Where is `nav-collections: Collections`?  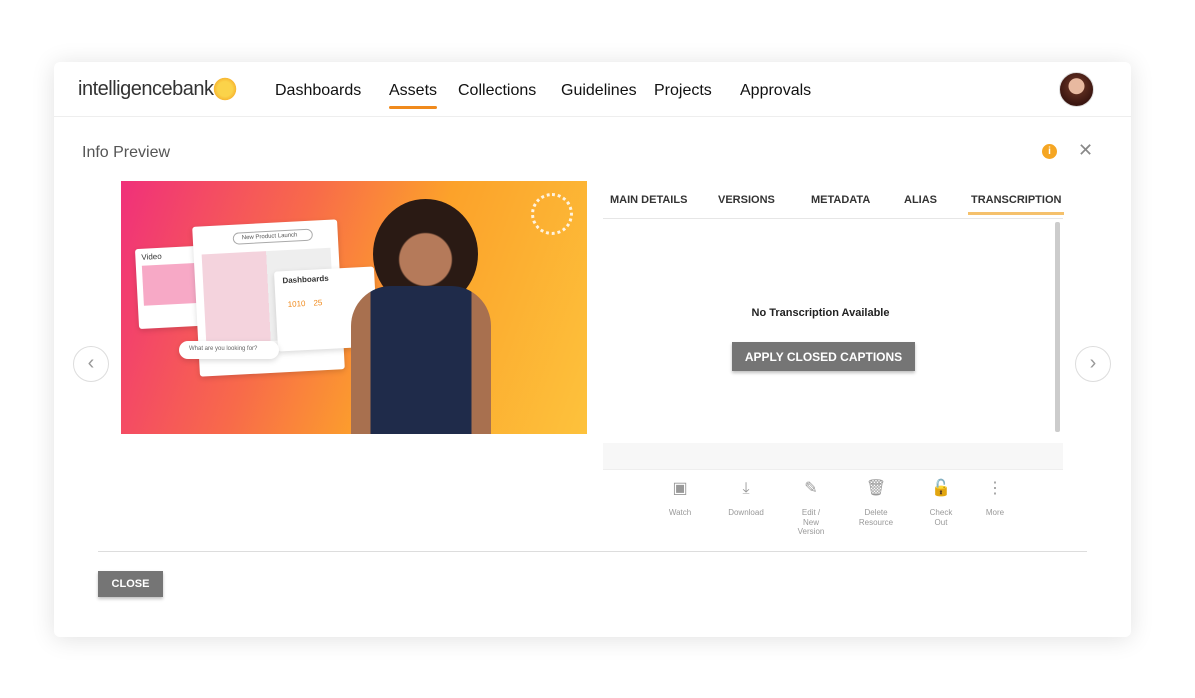 nav-collections: Collections is located at coordinates (497, 91).